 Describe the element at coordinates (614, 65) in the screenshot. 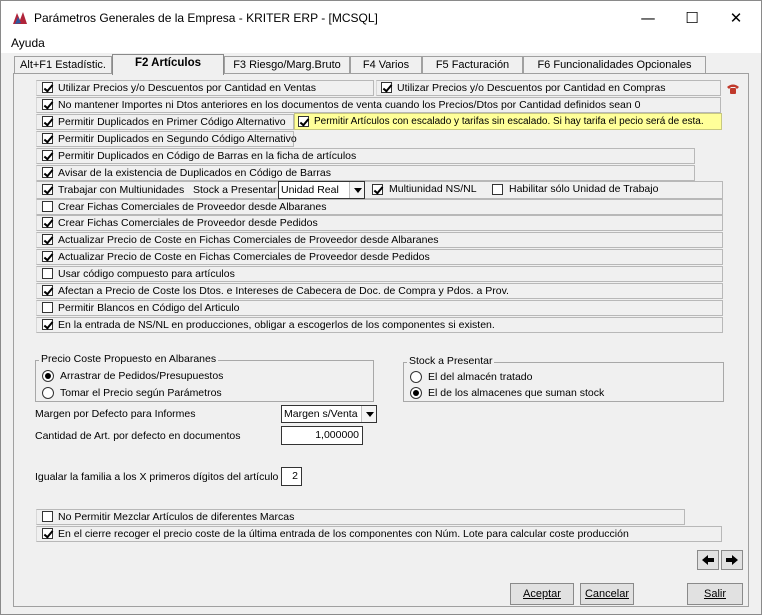

I see `tab-funcionalidades: F6 Funcionalidades Opcionales` at that location.